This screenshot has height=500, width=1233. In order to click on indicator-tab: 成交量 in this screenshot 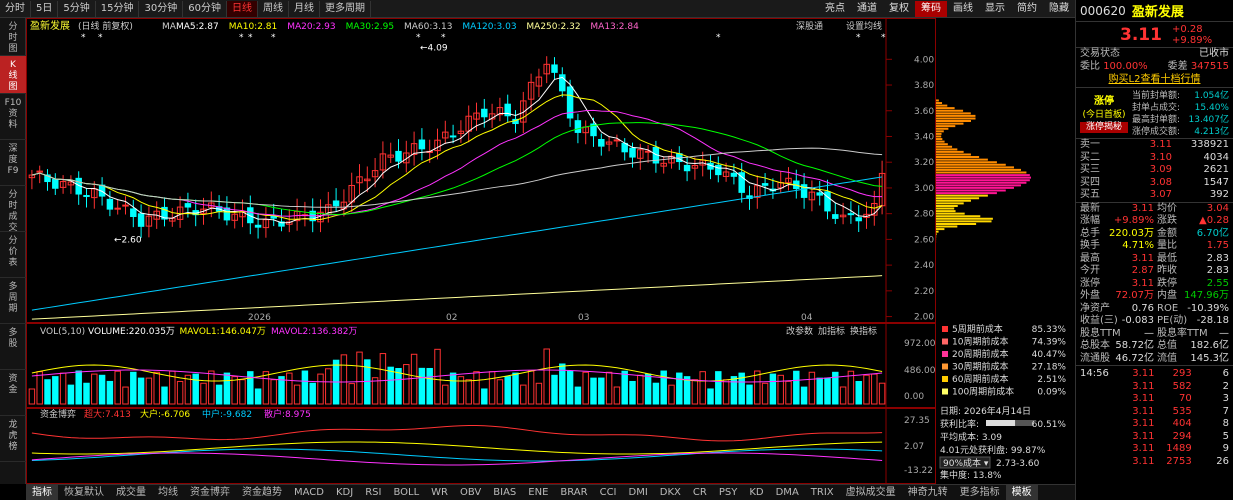, I will do `click(131, 492)`.